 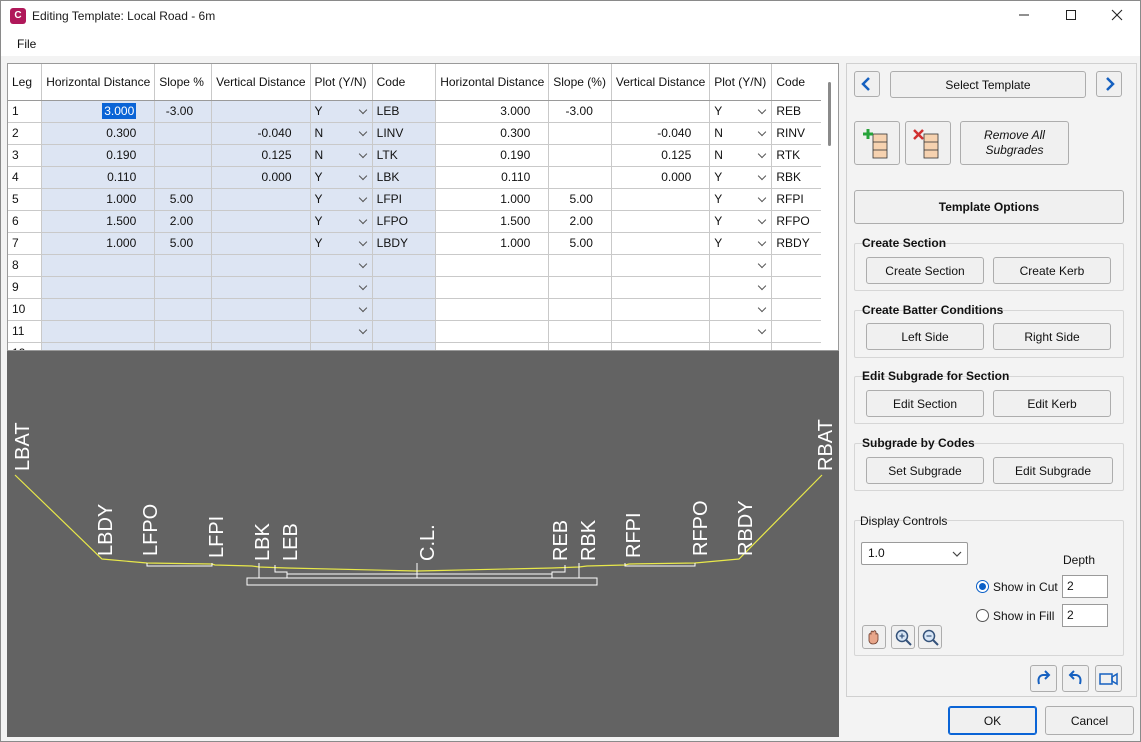 I want to click on grid-cell-lvd: 0.125, so click(x=261, y=155).